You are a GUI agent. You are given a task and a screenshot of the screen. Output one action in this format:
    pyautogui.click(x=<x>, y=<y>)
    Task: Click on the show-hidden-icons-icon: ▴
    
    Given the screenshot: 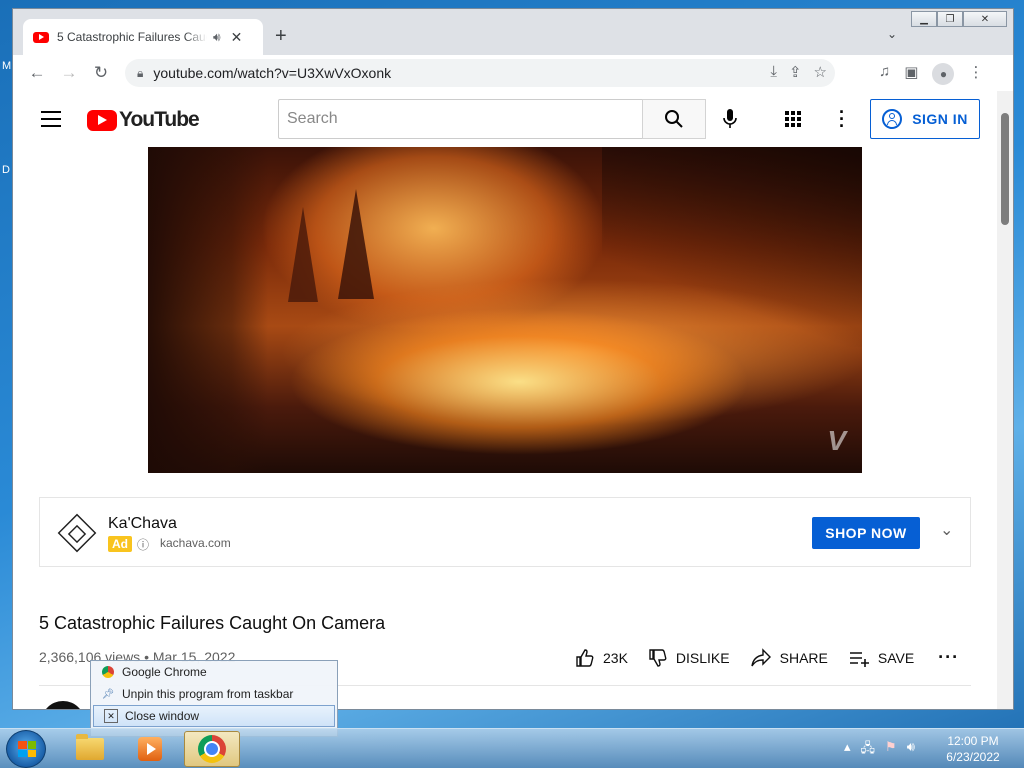 What is the action you would take?
    pyautogui.click(x=847, y=750)
    